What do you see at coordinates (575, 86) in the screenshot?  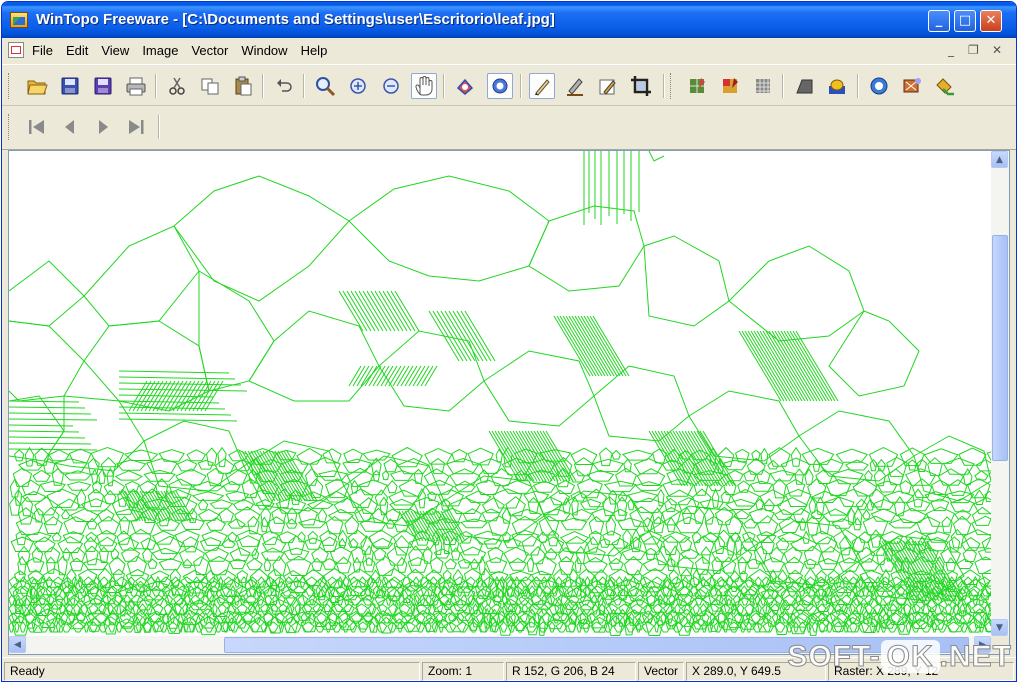 I see `edit-pen-icon` at bounding box center [575, 86].